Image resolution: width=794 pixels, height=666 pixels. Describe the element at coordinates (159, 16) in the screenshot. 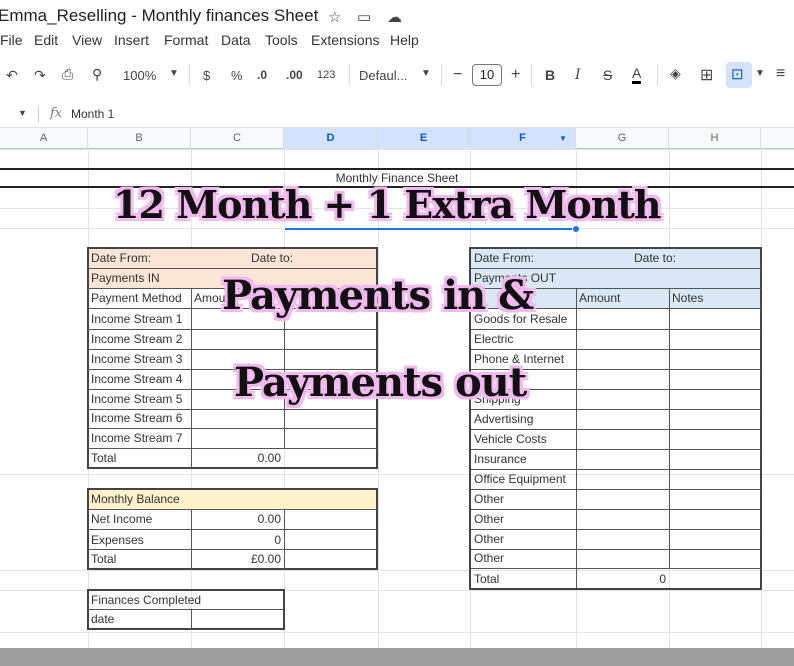

I see `document-title: Emma_Reselling - Monthly finances Sheet` at that location.